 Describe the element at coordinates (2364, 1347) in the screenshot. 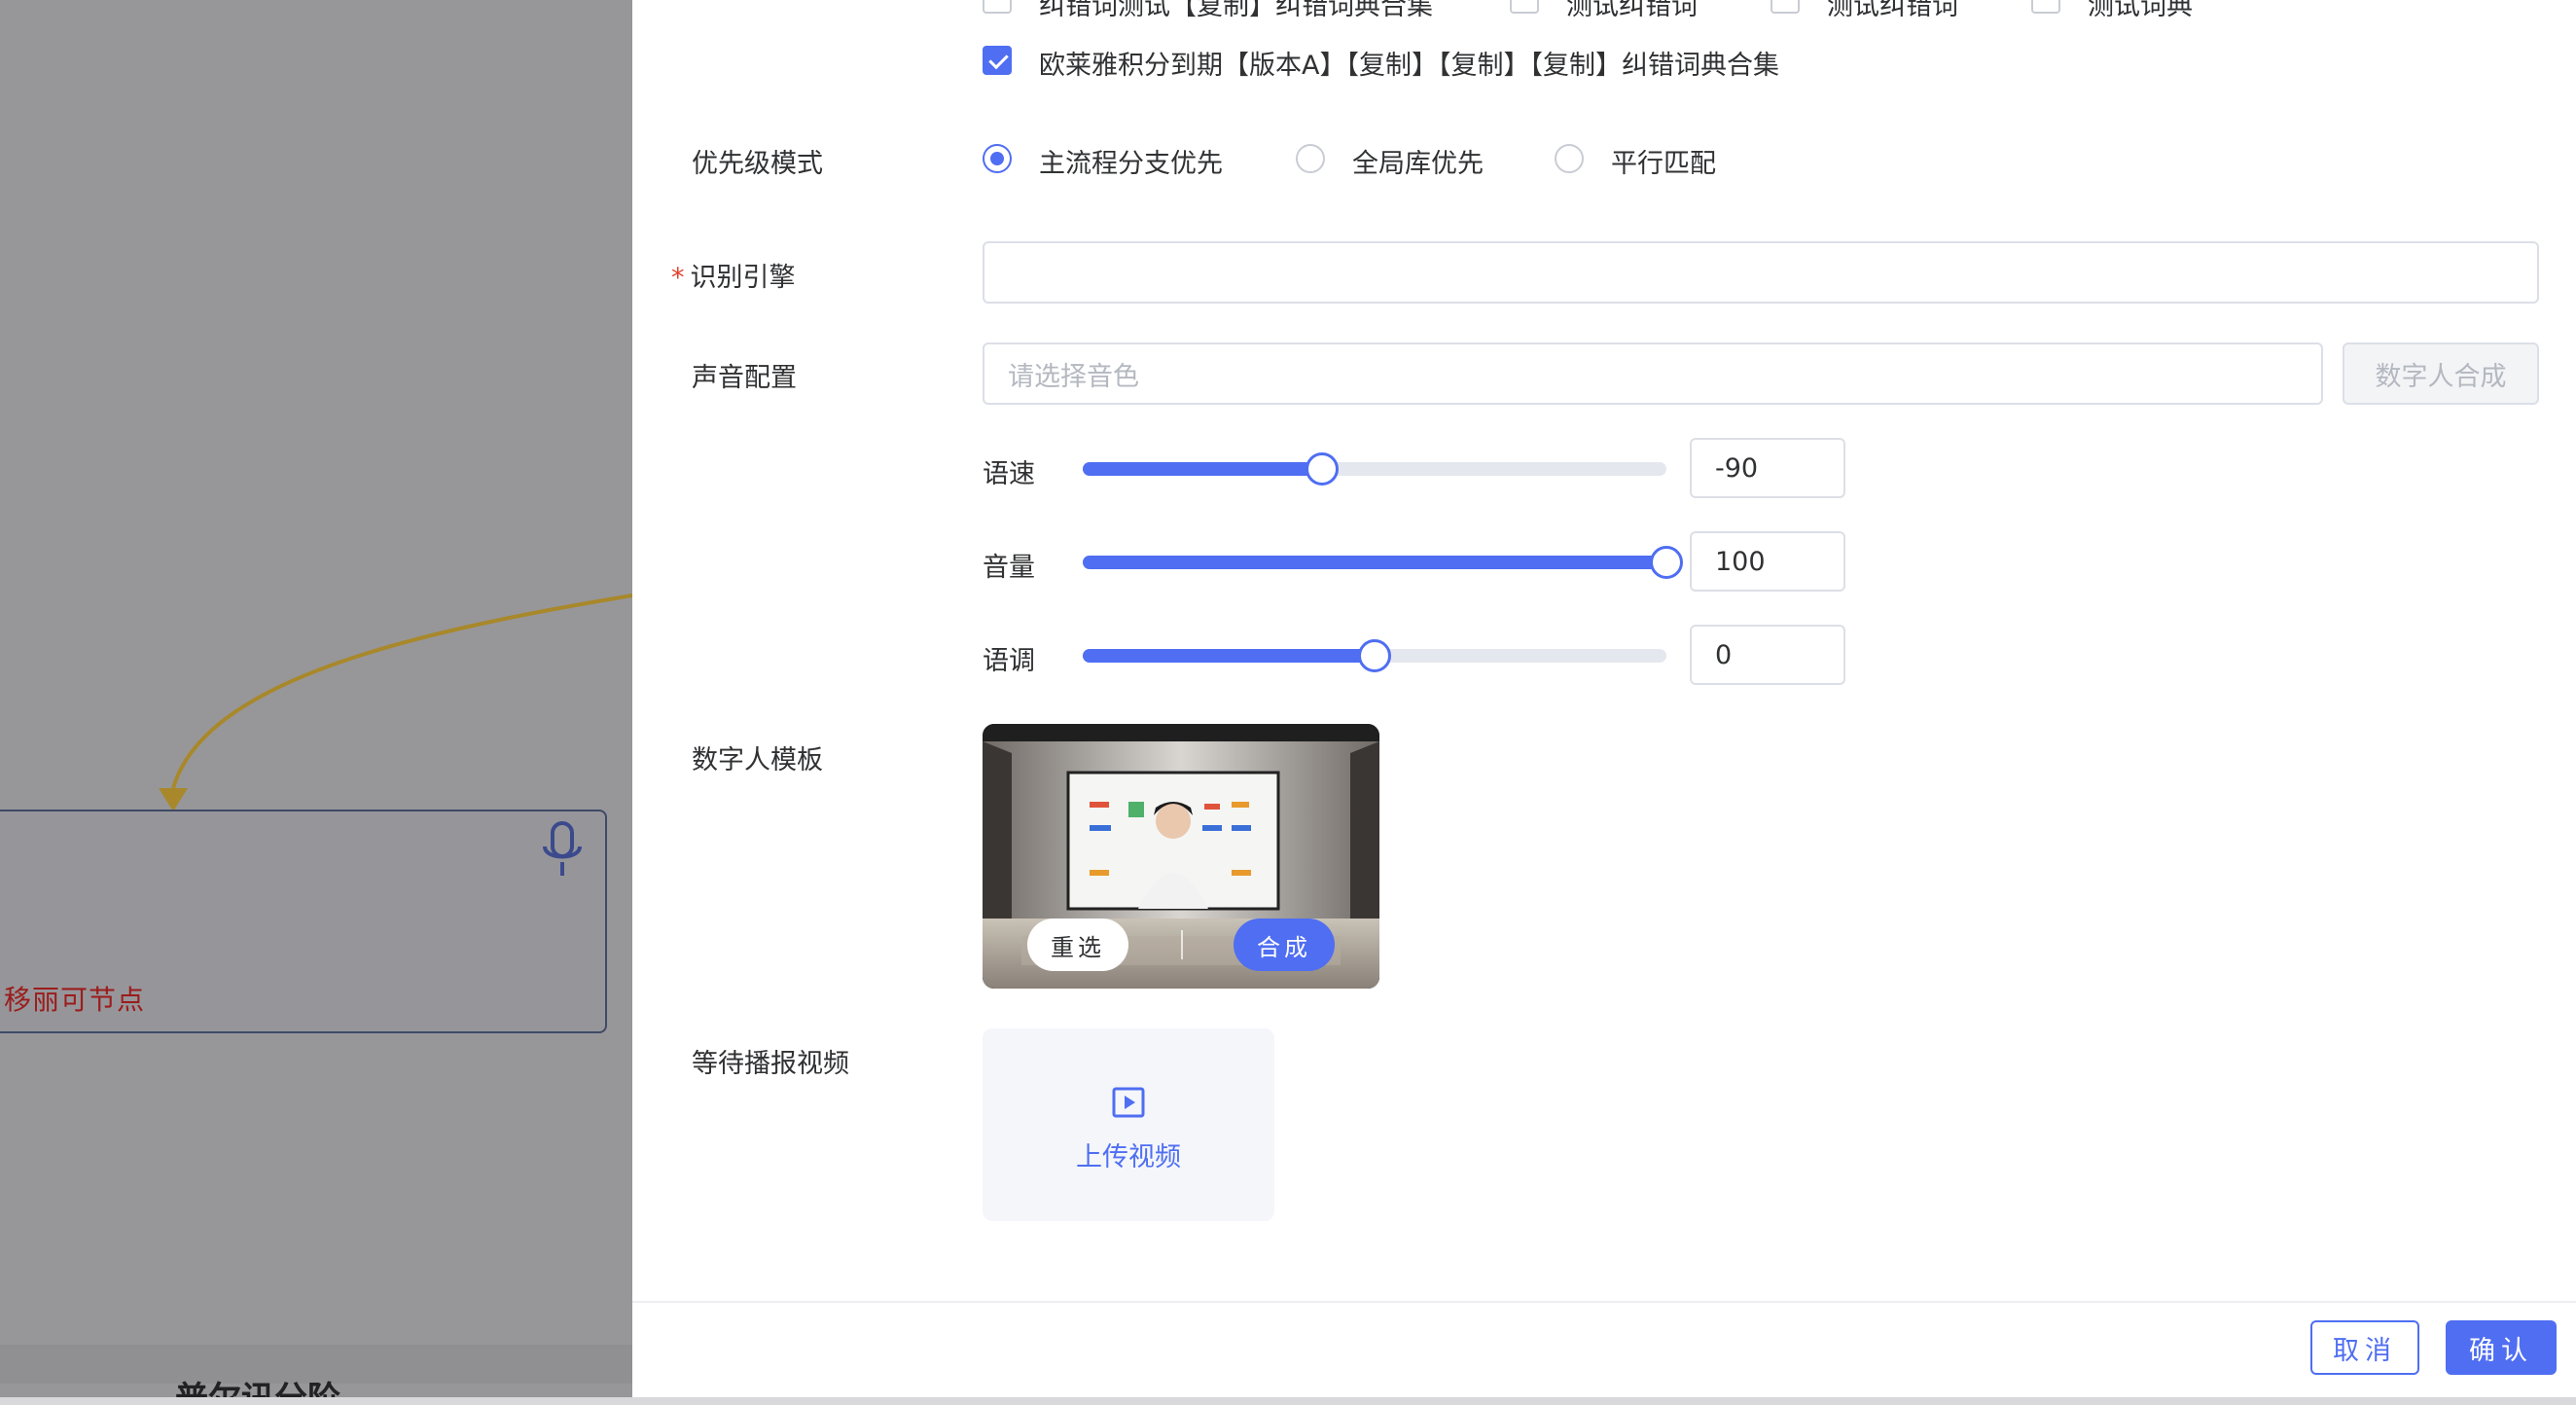

I see `cancel-button: 取消` at that location.